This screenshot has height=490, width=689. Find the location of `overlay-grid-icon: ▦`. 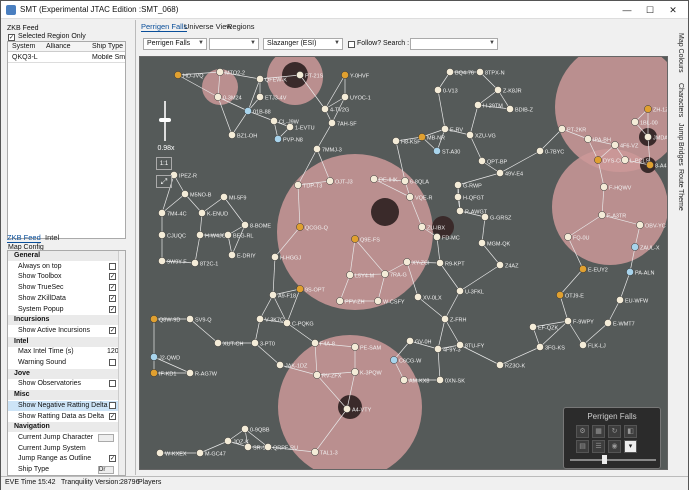

overlay-grid-icon: ▦ is located at coordinates (598, 431).